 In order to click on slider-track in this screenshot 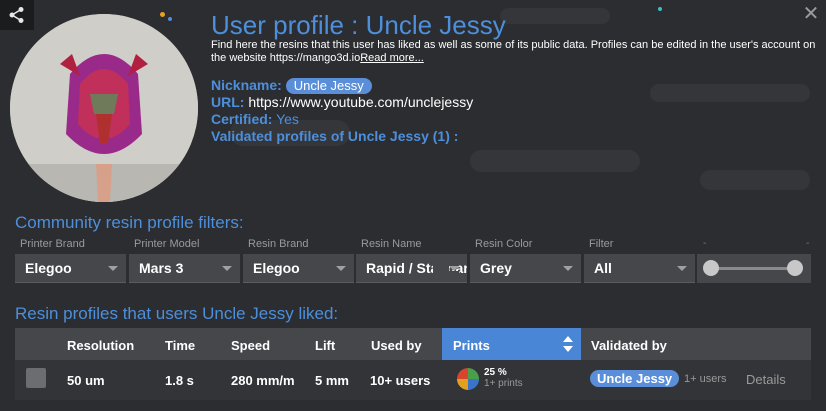, I will do `click(754, 268)`.